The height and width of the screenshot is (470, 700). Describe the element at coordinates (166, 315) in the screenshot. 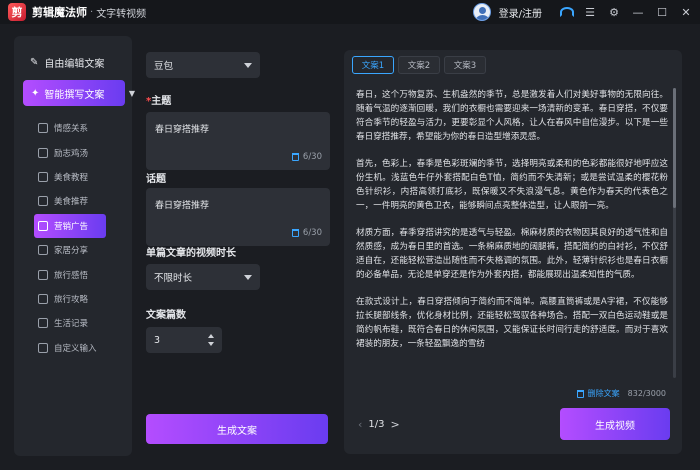

I see `count-label: 文案篇数` at that location.